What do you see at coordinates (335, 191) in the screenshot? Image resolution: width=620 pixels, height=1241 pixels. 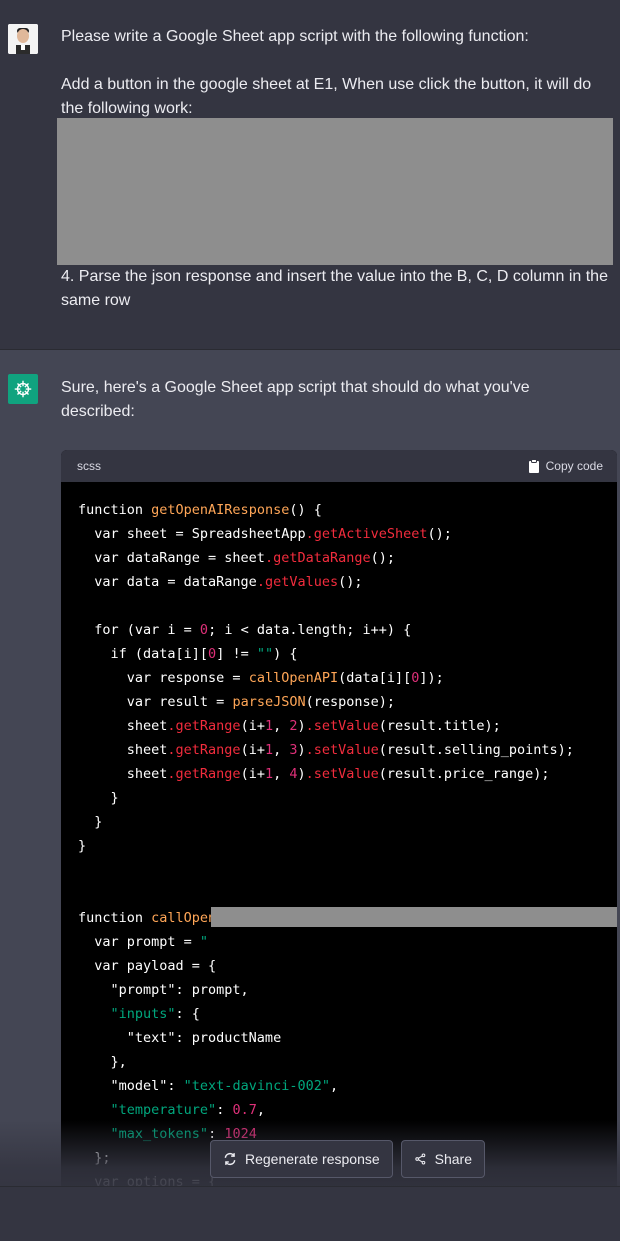 I see `redacted-block` at bounding box center [335, 191].